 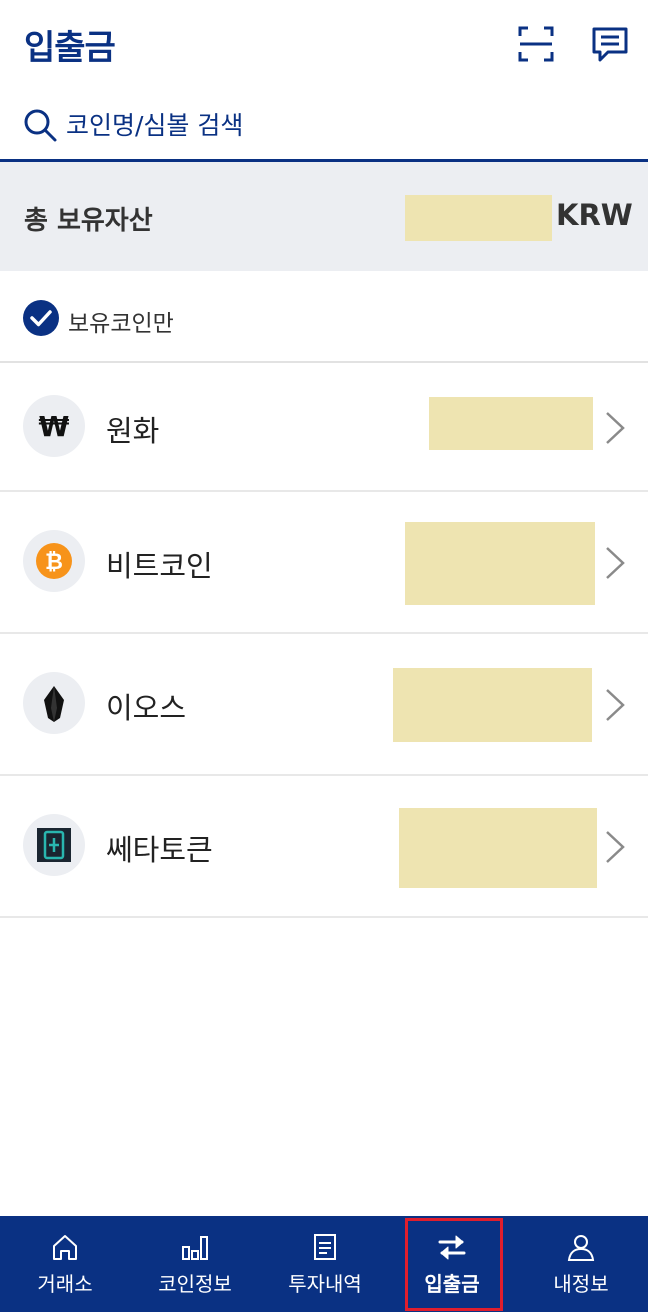 I want to click on check-icon, so click(x=41, y=318).